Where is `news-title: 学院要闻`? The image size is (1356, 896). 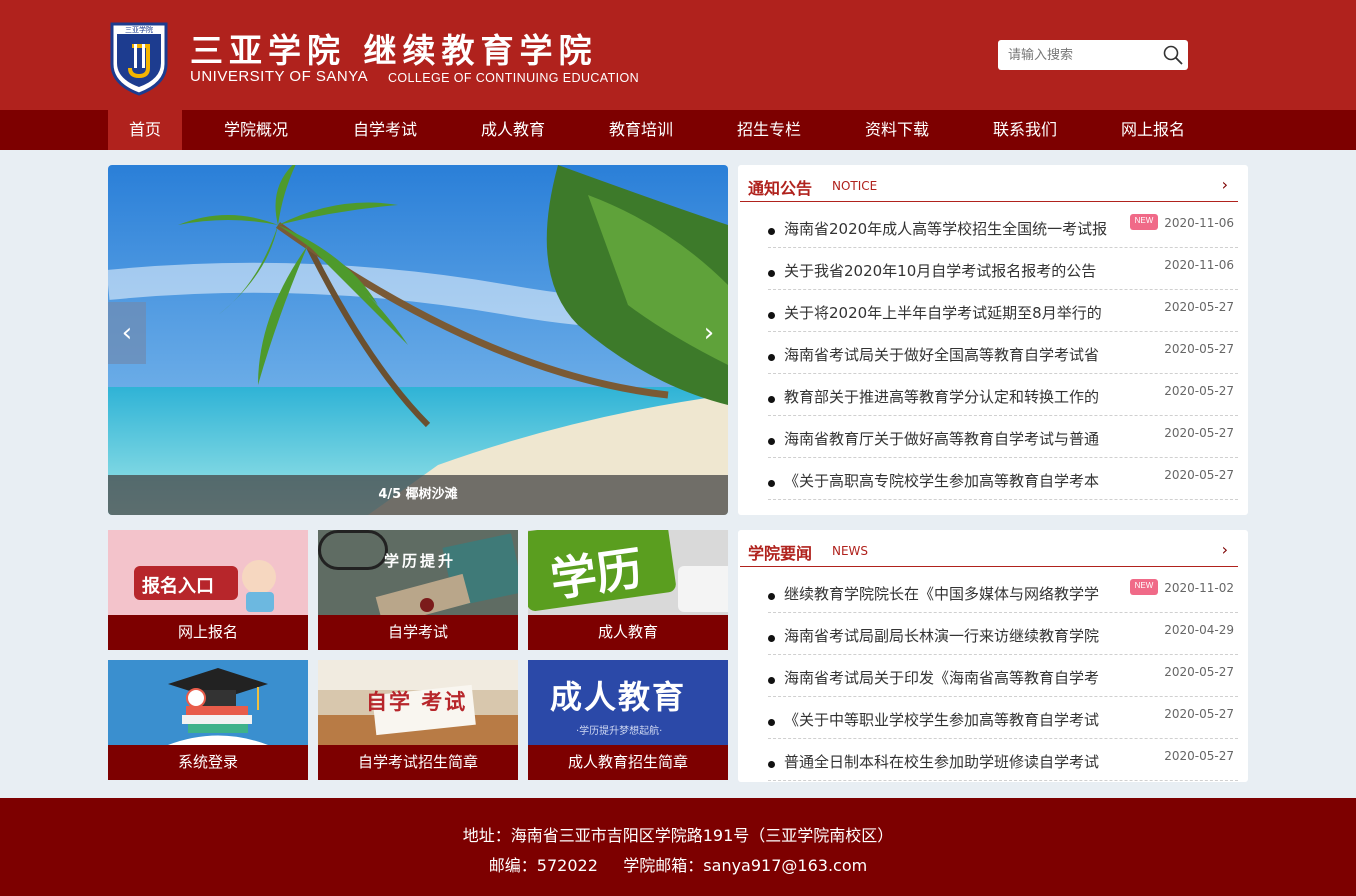
news-title: 学院要闻 is located at coordinates (780, 553).